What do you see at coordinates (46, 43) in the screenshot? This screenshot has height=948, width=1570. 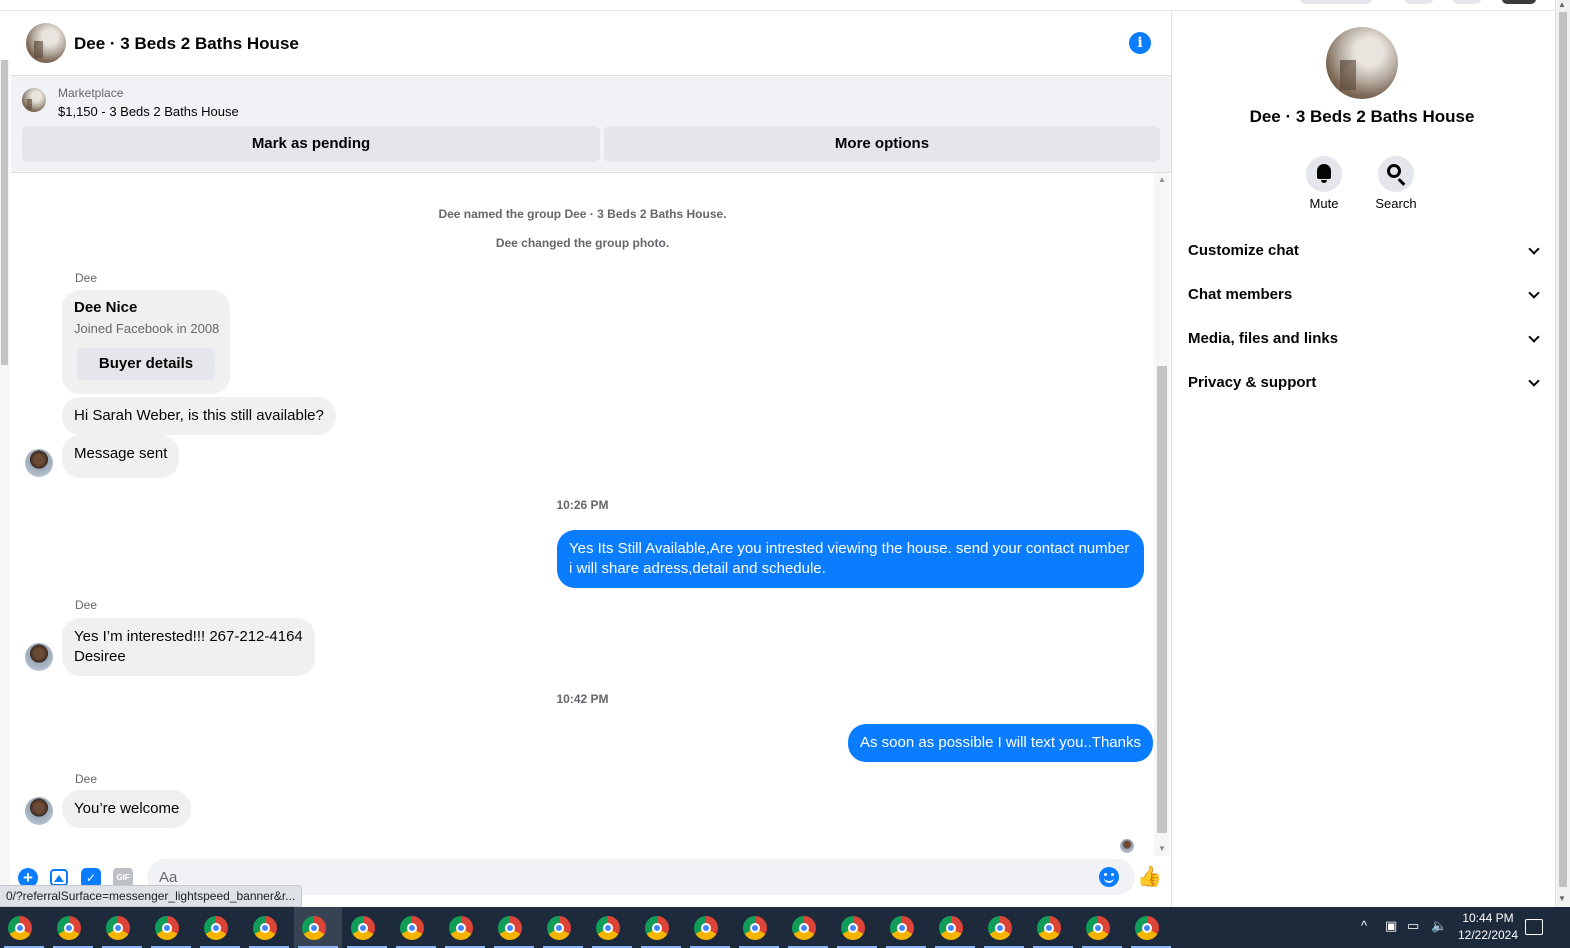 I see `group-photo-avatar` at bounding box center [46, 43].